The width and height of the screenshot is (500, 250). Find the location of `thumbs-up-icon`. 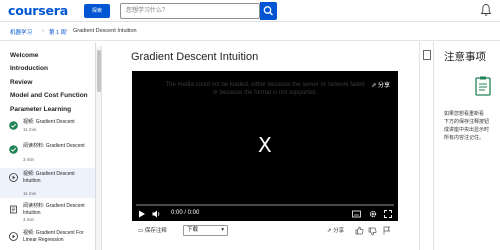

thumbs-up-icon is located at coordinates (359, 230).